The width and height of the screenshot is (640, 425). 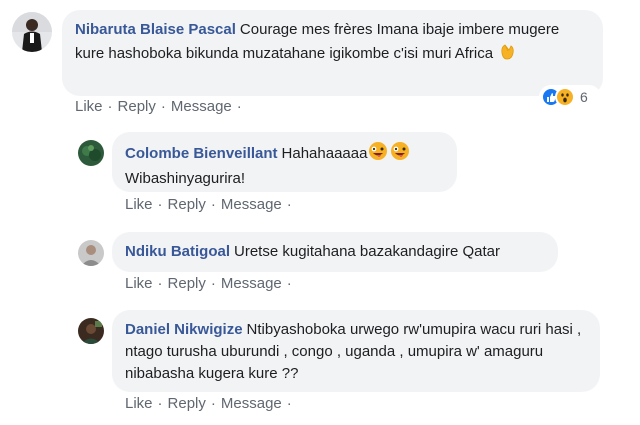 I want to click on comment-author: Ndiku Batigoal, so click(x=177, y=251).